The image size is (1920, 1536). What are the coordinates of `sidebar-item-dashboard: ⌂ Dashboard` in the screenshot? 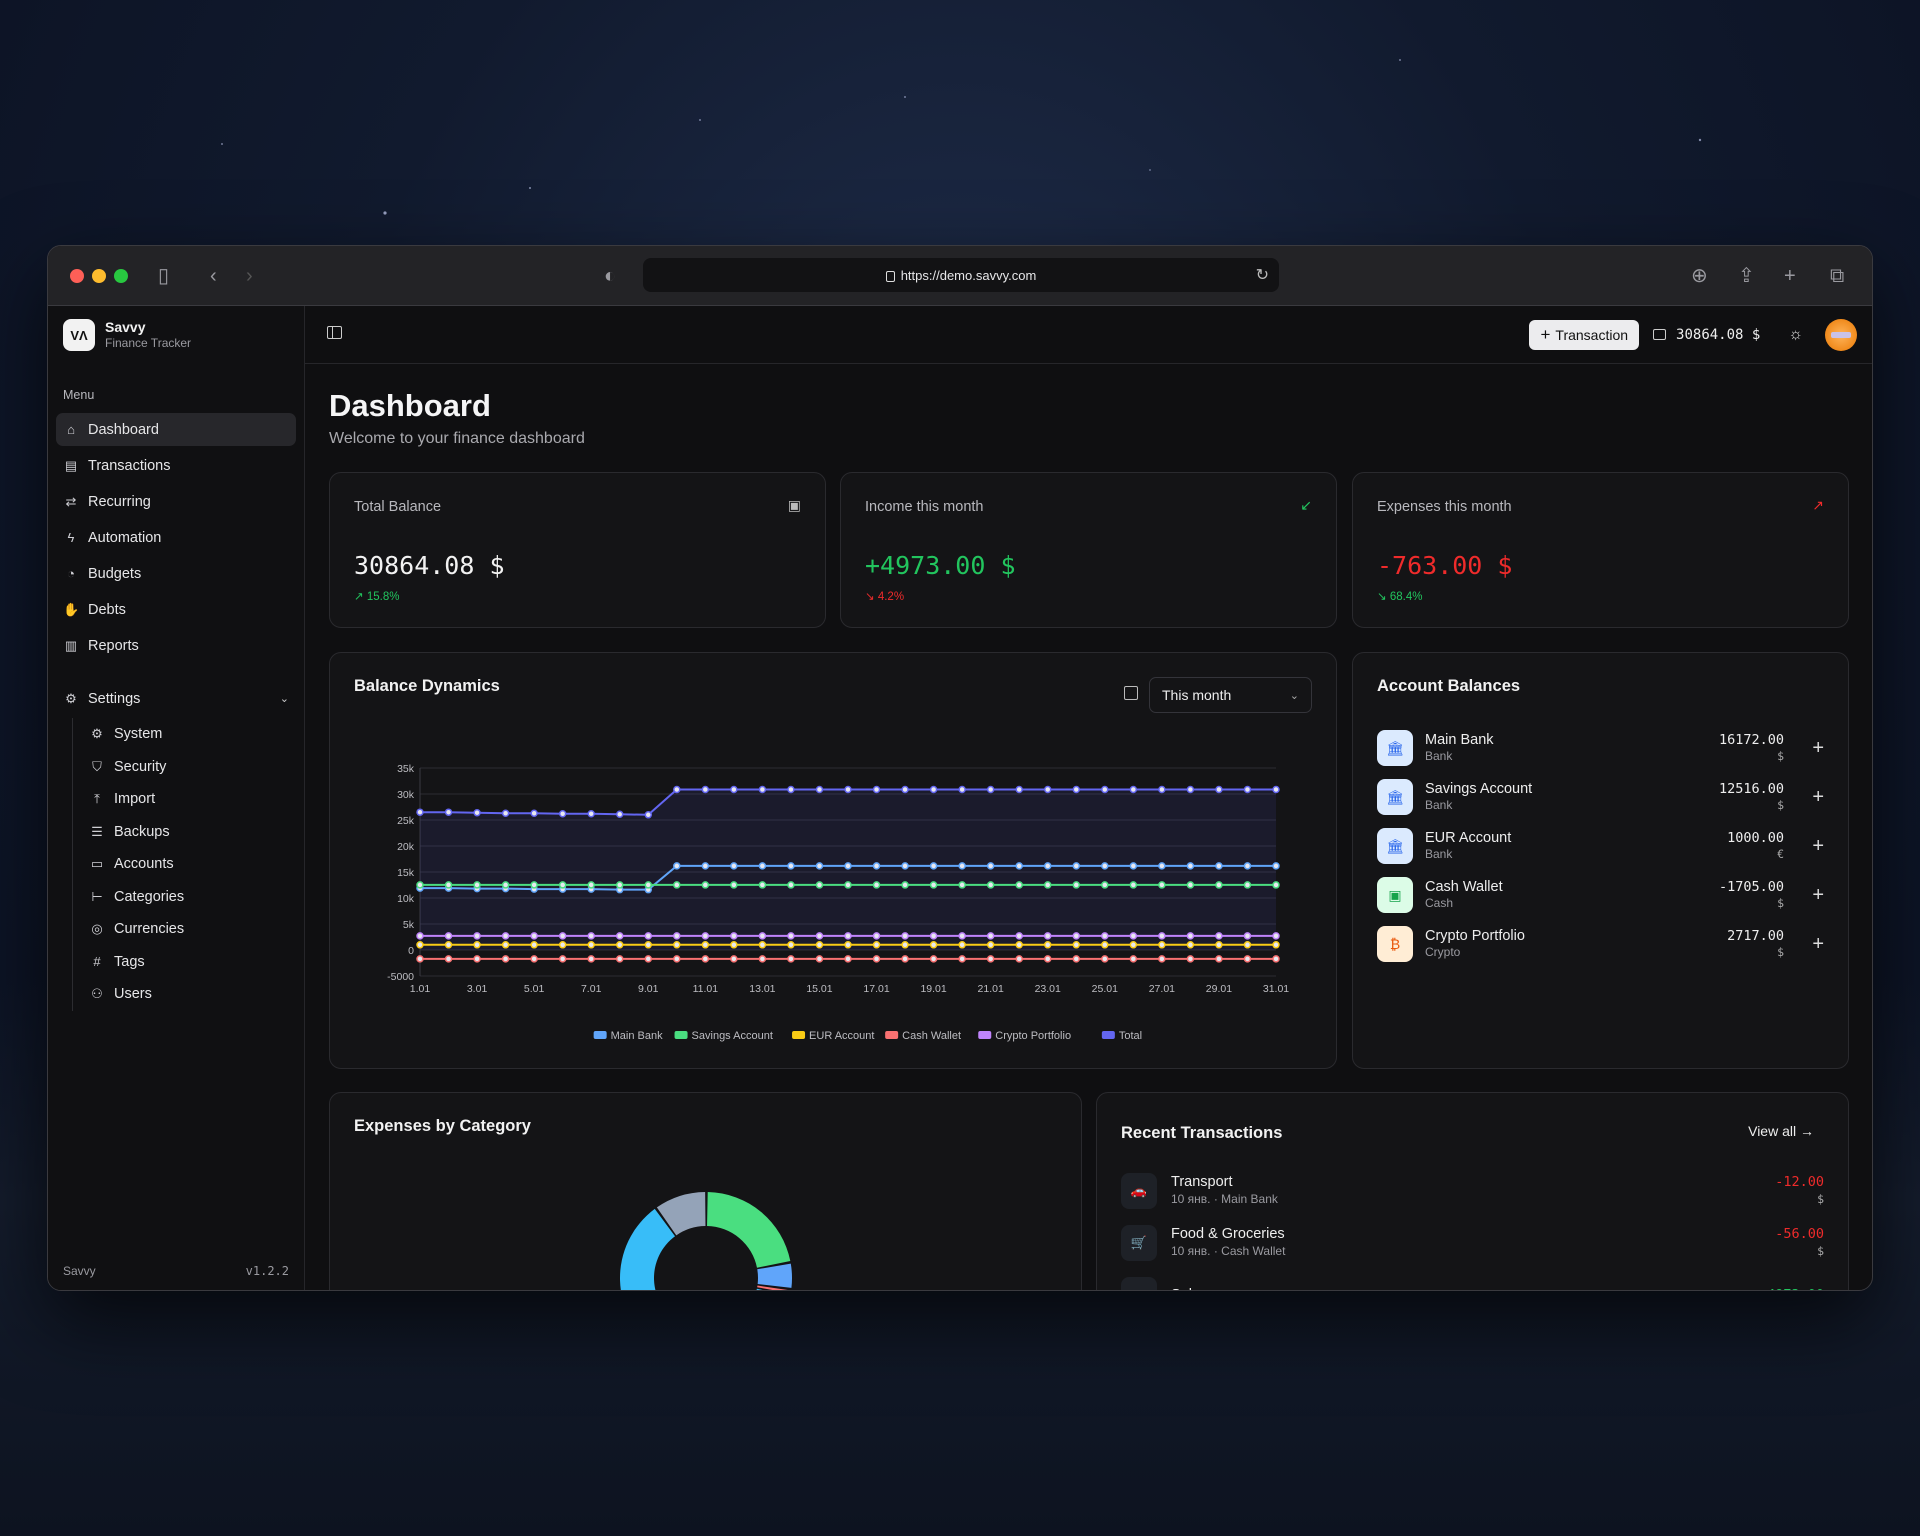 It's located at (176, 429).